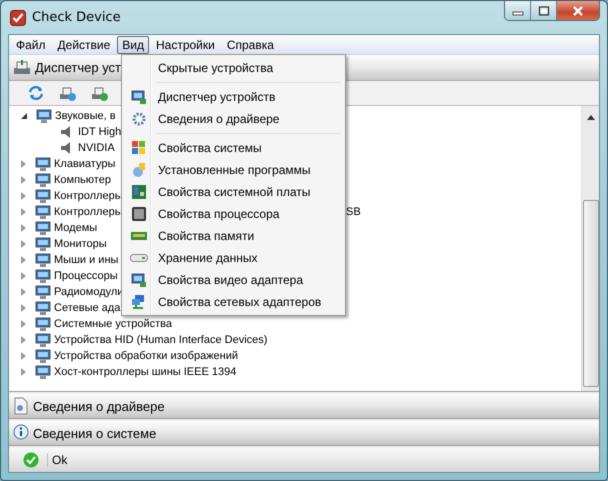 This screenshot has height=481, width=608. I want to click on menu-item: Хранение данных, so click(233, 258).